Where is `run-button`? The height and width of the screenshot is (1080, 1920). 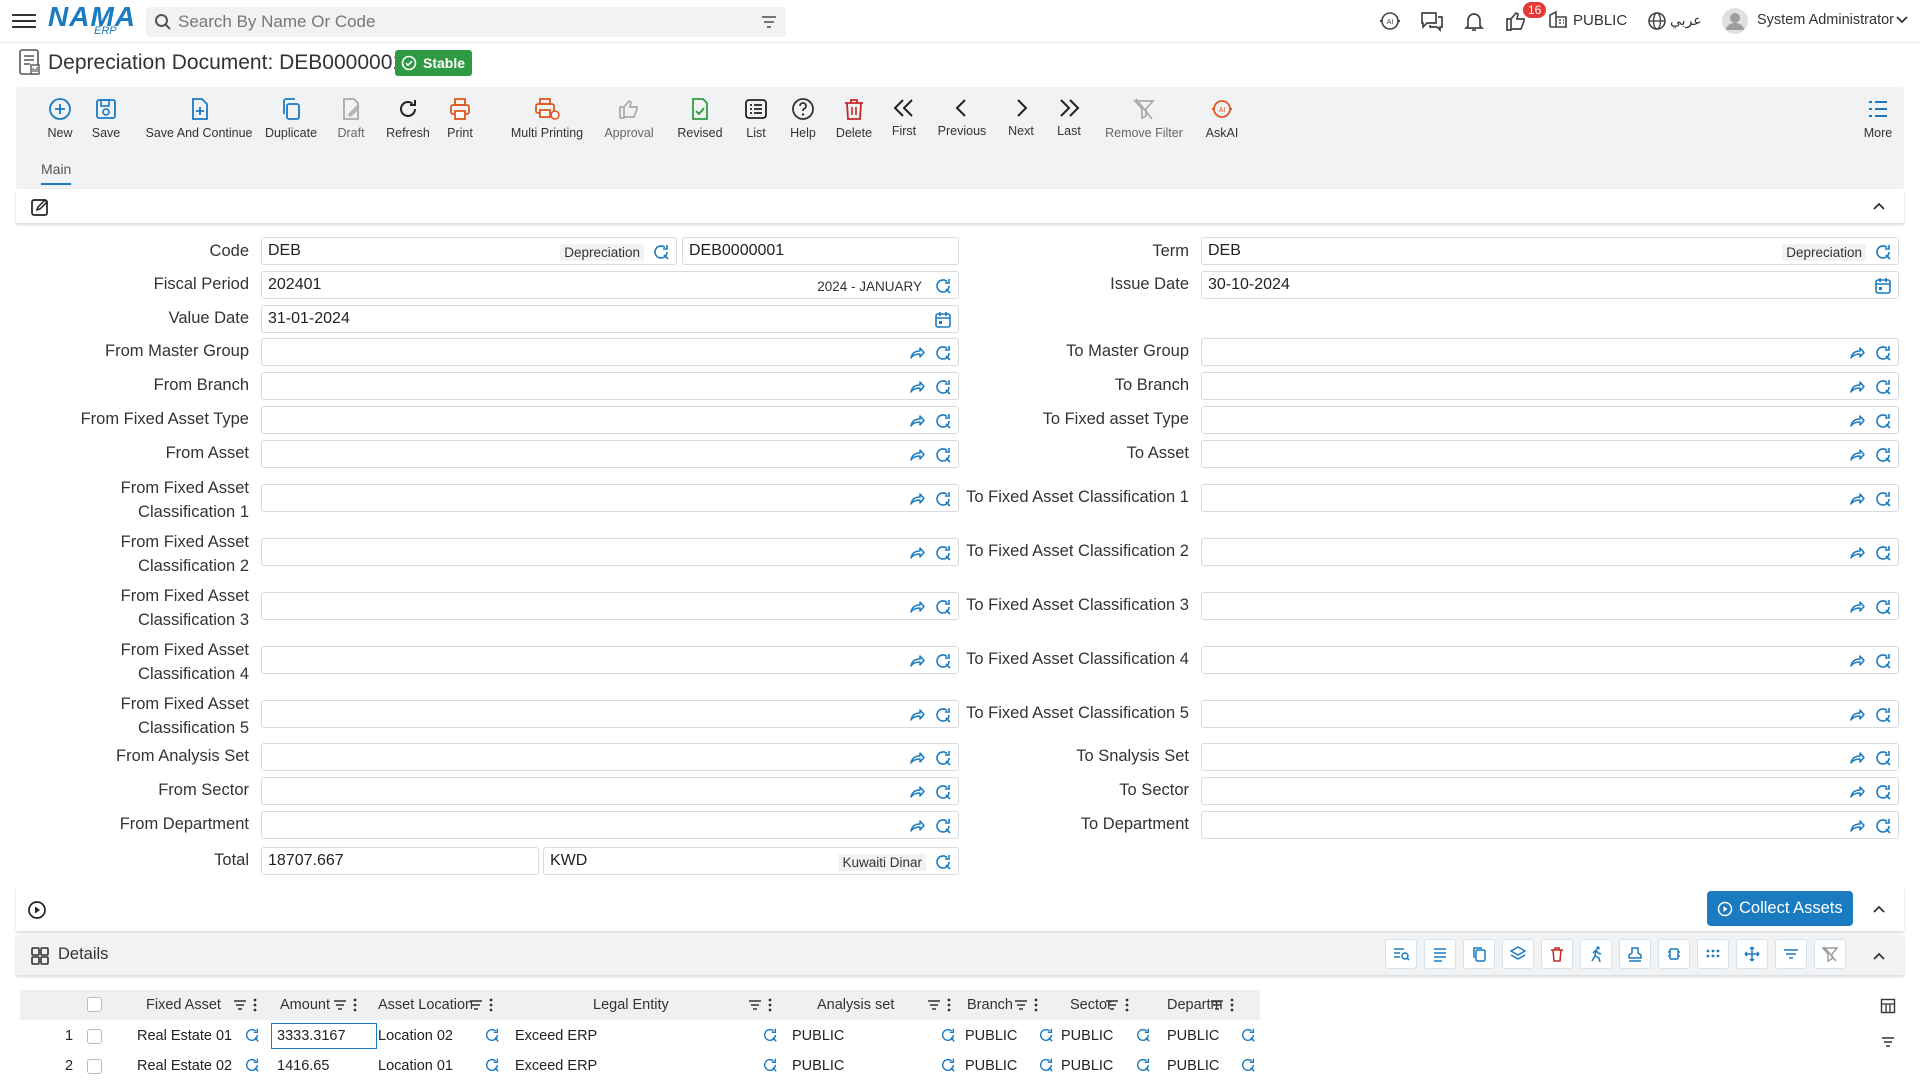 run-button is located at coordinates (1596, 954).